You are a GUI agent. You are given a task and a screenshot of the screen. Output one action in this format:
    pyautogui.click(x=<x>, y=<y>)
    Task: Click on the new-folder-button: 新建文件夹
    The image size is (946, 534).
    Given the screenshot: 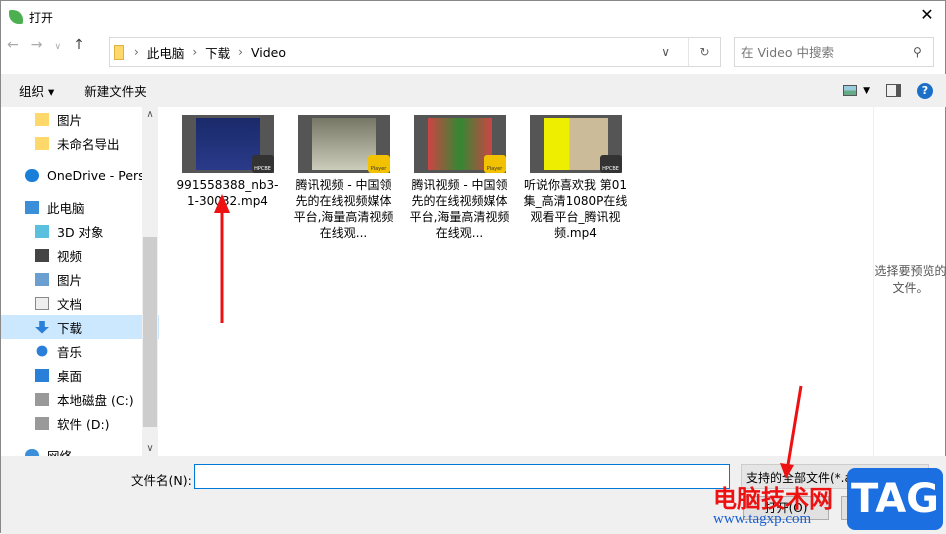 What is the action you would take?
    pyautogui.click(x=115, y=90)
    